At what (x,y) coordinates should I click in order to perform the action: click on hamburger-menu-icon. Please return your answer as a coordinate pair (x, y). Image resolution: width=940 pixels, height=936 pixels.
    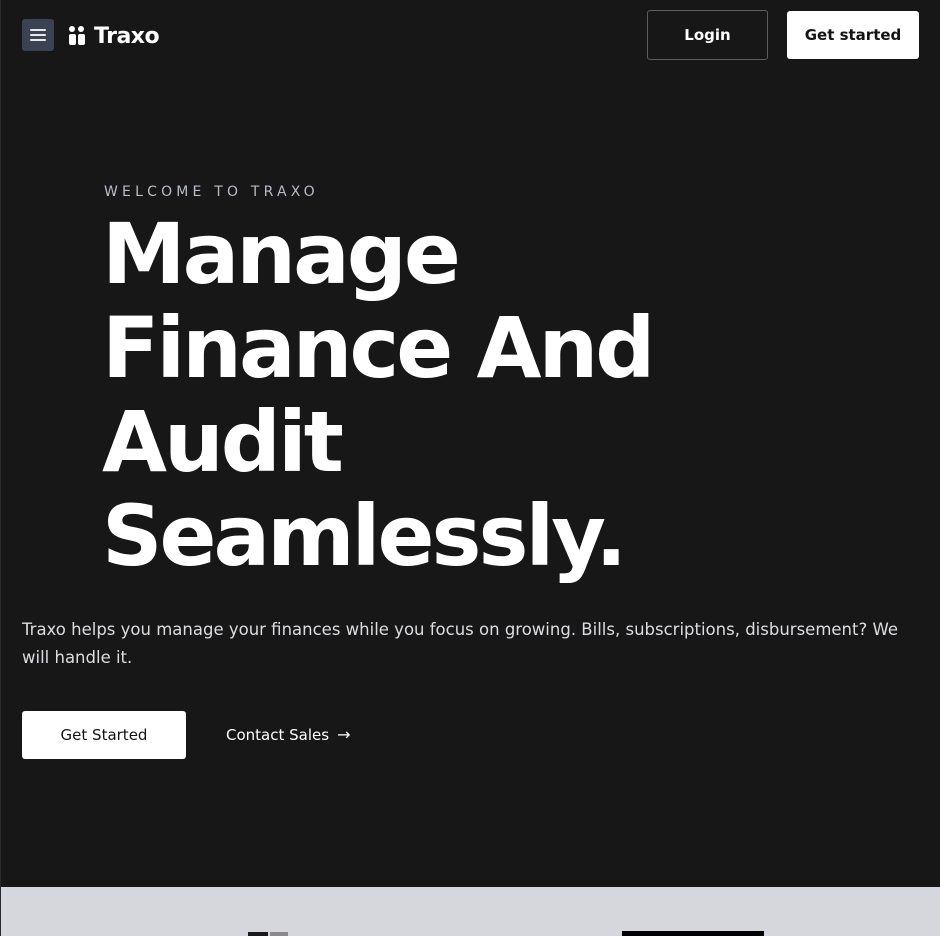
    Looking at the image, I should click on (38, 35).